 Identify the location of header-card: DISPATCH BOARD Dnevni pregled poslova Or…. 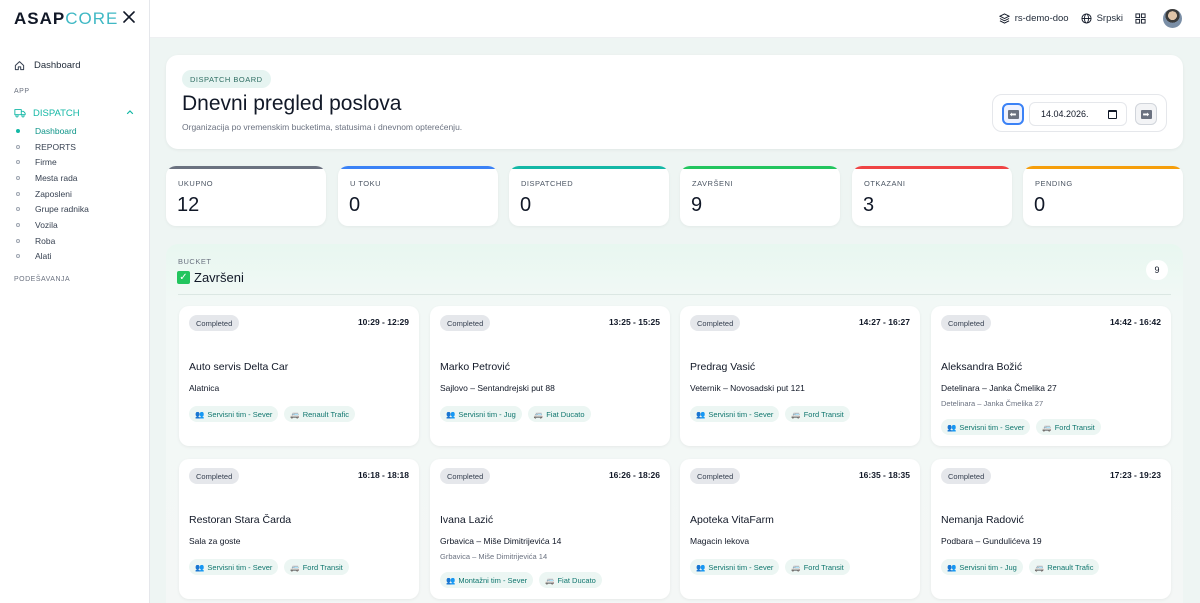
(674, 102).